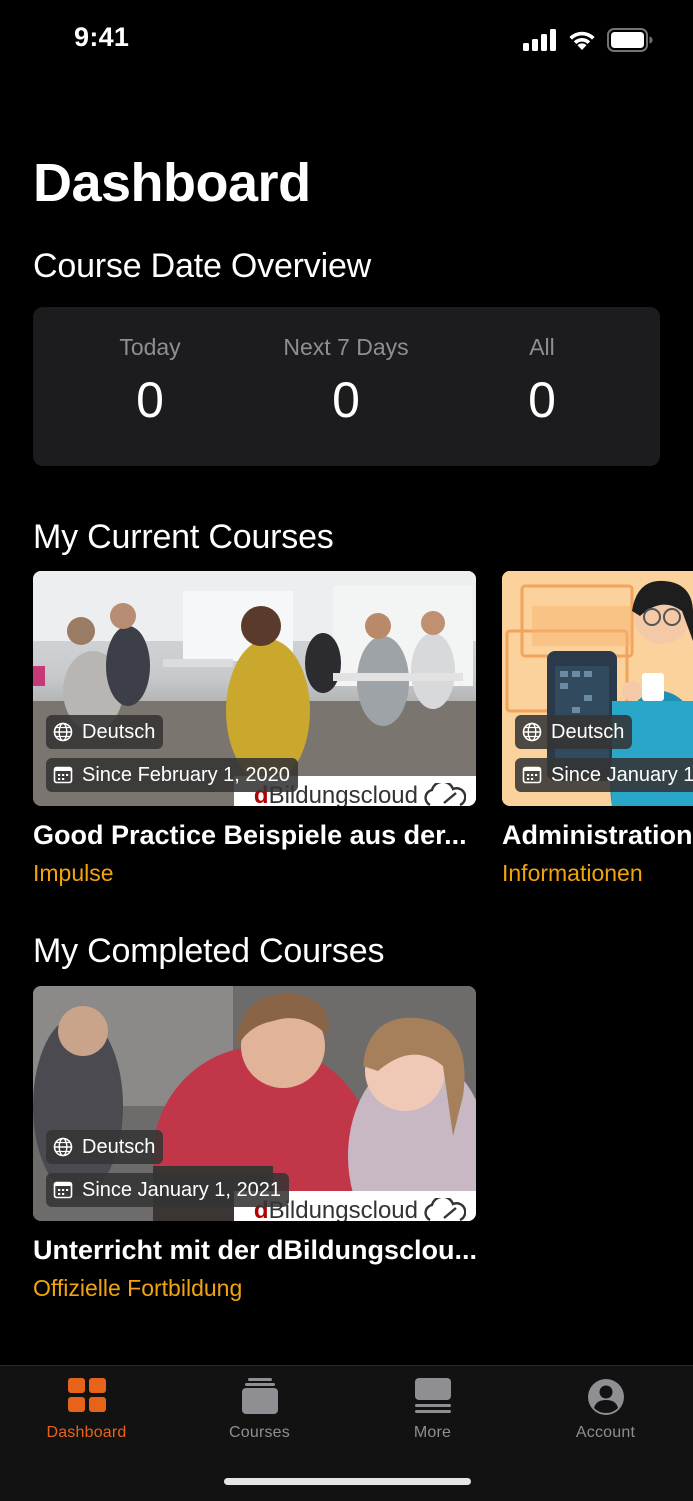 The height and width of the screenshot is (1501, 693). I want to click on date-badge: Since January 1, so click(604, 775).